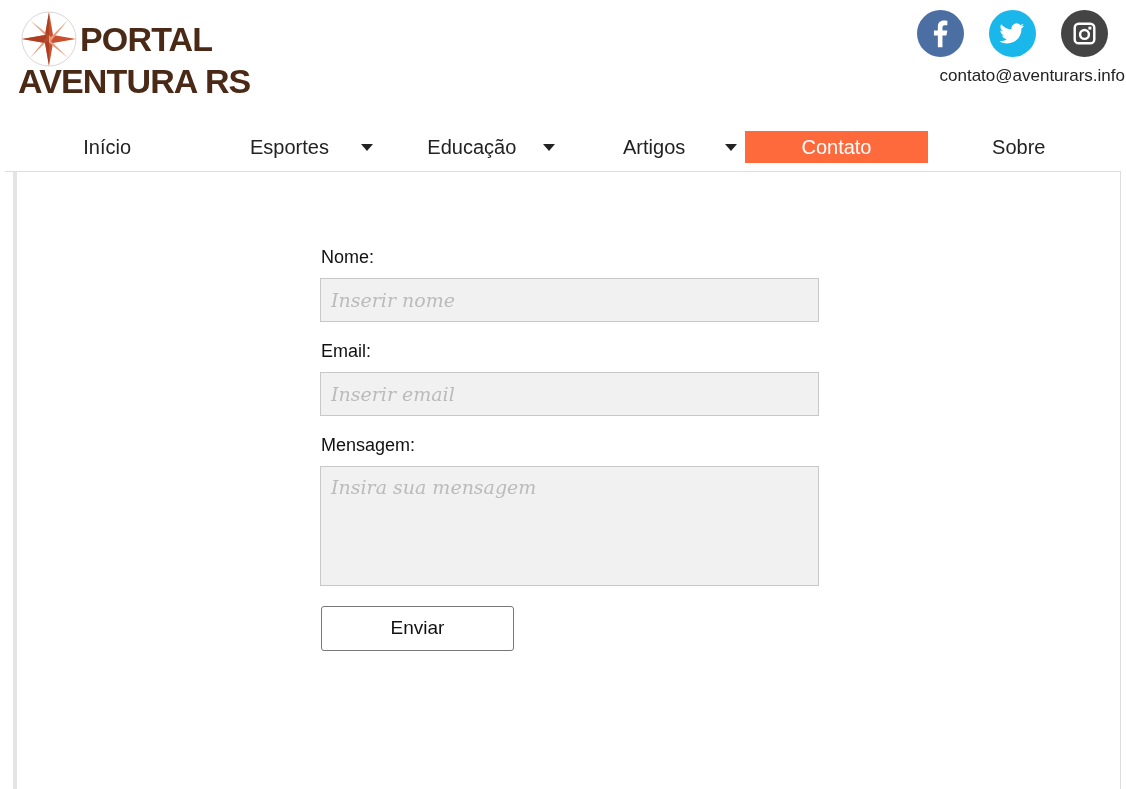 This screenshot has width=1126, height=789. Describe the element at coordinates (49, 39) in the screenshot. I see `compass-icon` at that location.